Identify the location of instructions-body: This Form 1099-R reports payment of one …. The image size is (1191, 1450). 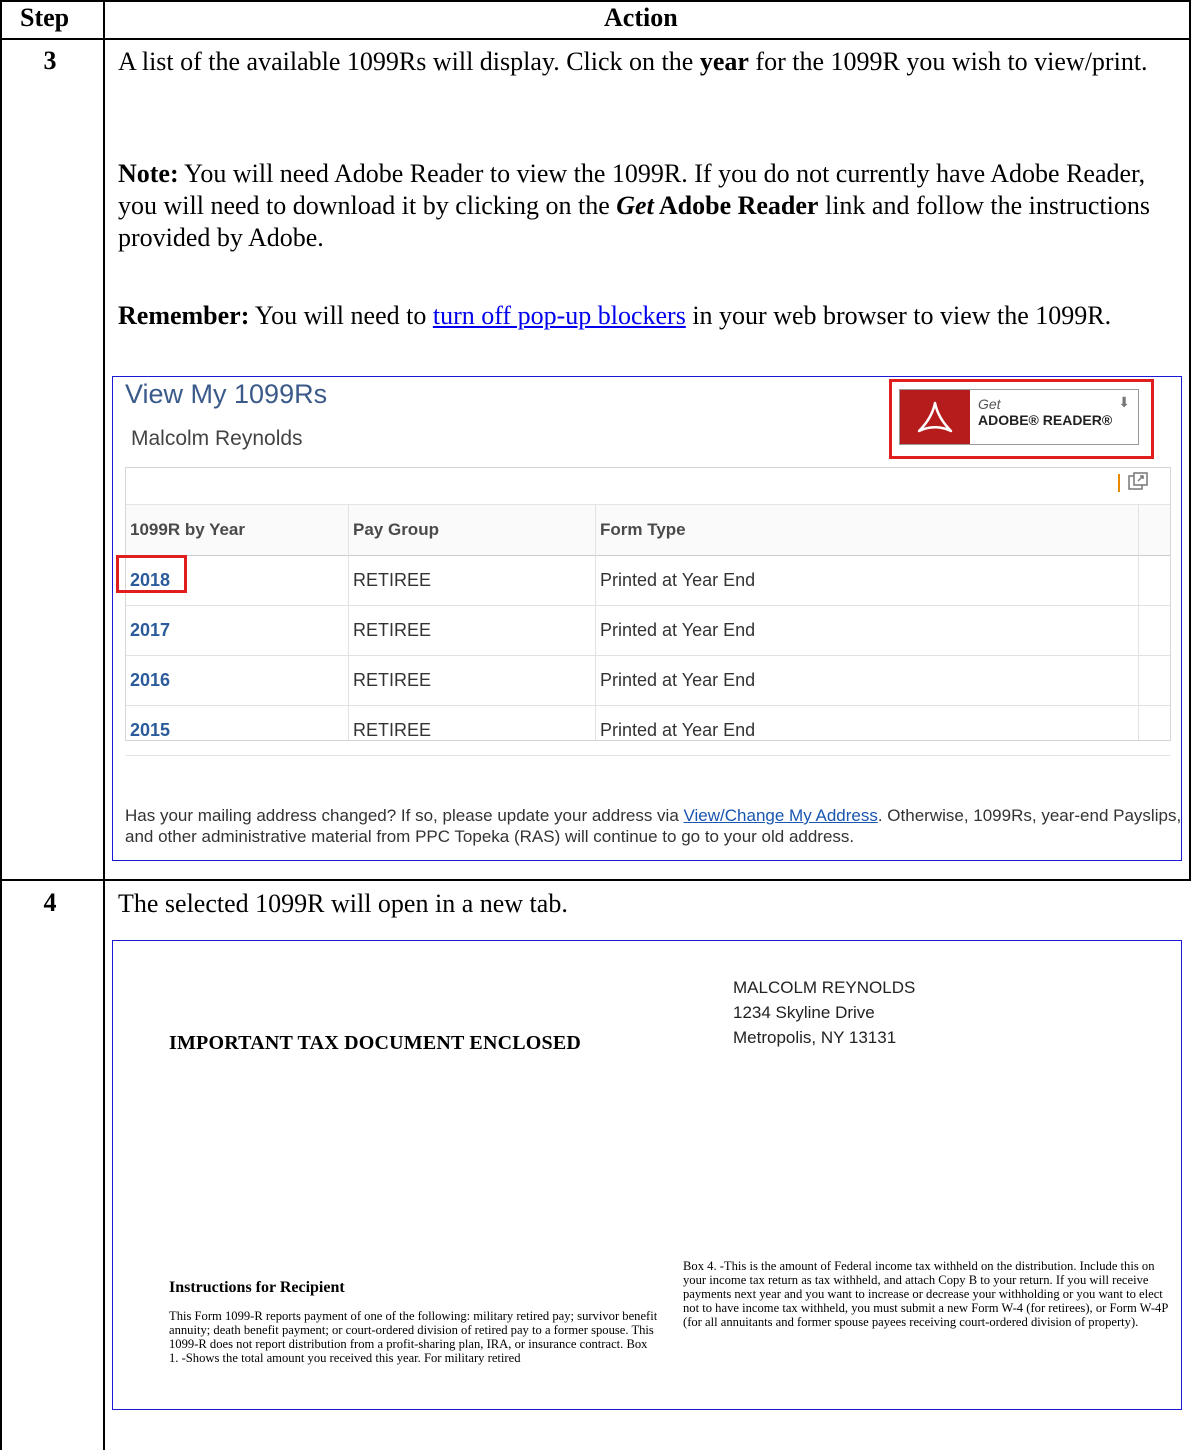
(413, 1337).